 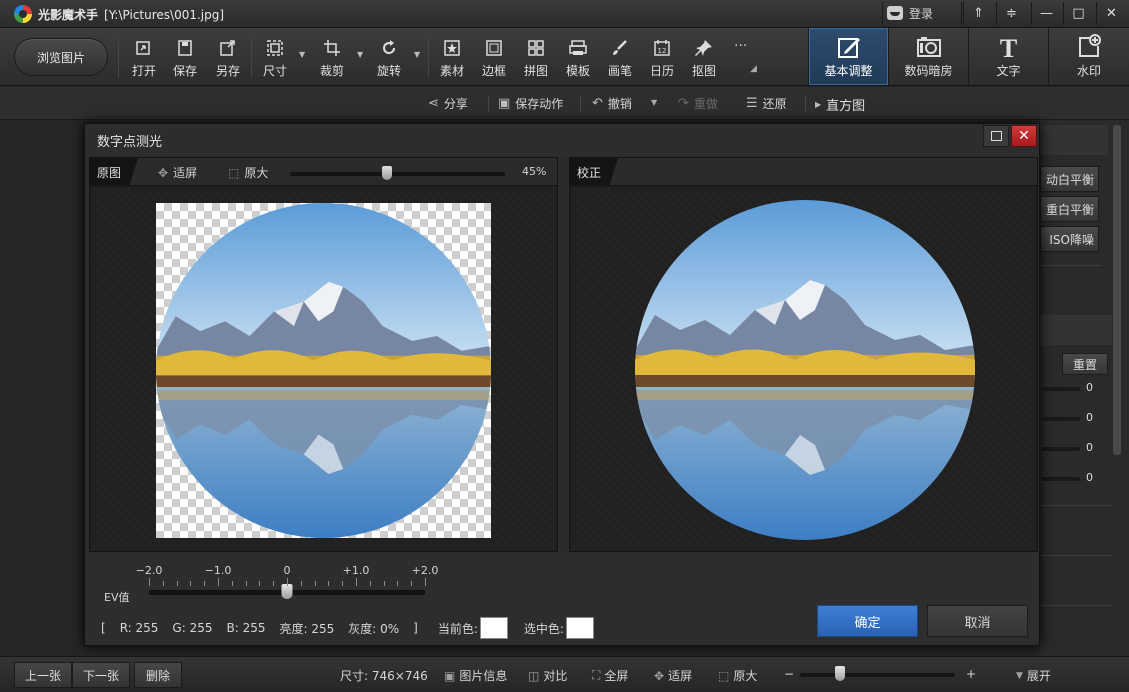 What do you see at coordinates (840, 673) in the screenshot?
I see `status-zoom-thumb` at bounding box center [840, 673].